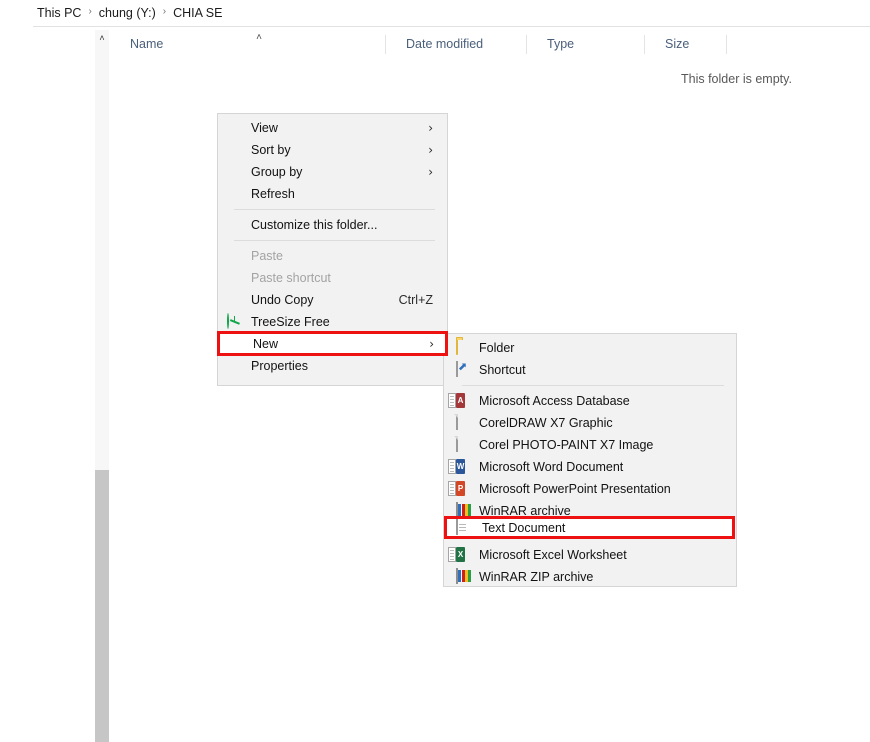 This screenshot has height=742, width=870. What do you see at coordinates (460, 467) in the screenshot?
I see `word-icon: W` at bounding box center [460, 467].